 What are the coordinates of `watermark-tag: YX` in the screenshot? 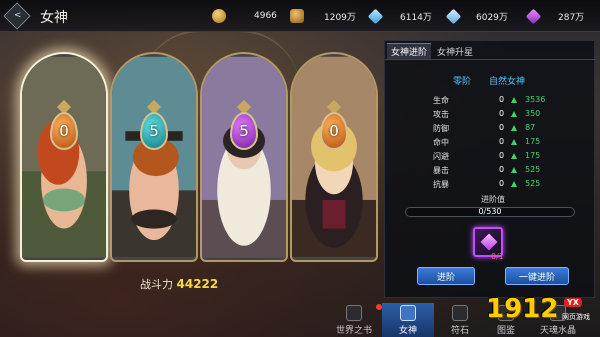 It's located at (573, 302).